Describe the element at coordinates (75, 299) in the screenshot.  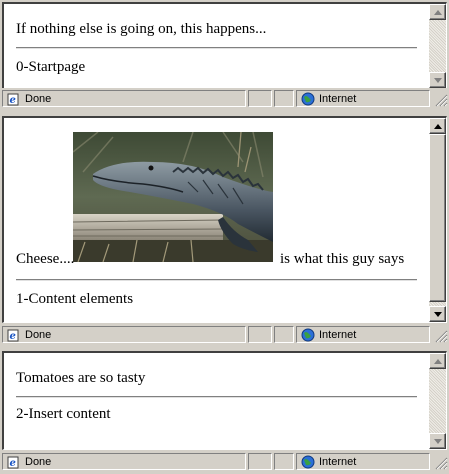
I see `page-caption: 1-Content elements` at that location.